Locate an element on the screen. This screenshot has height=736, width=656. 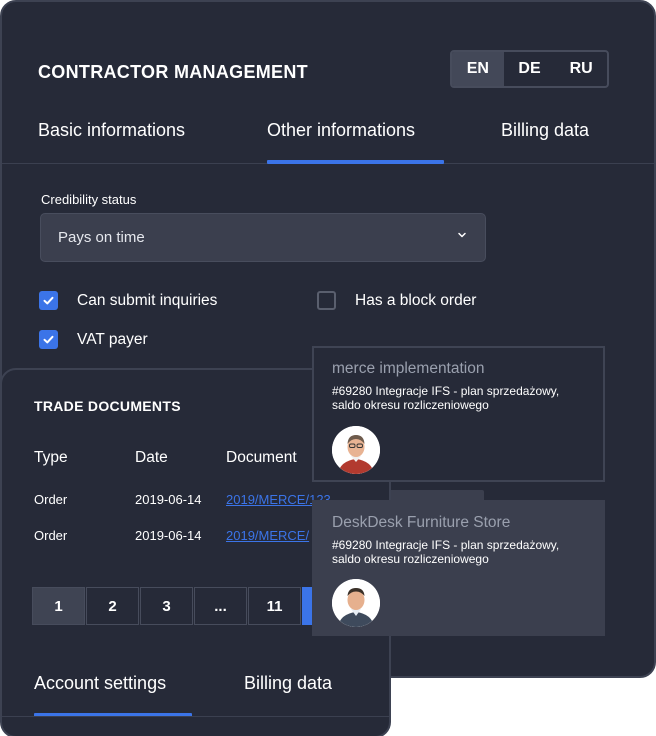
language-switch: EN DE RU is located at coordinates (529, 69).